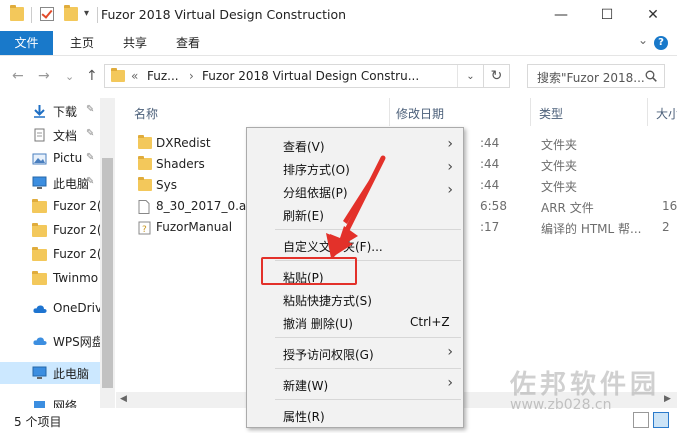  I want to click on ribbon-tabs: 文件 主页 共享 查看 ⌄, so click(338, 43).